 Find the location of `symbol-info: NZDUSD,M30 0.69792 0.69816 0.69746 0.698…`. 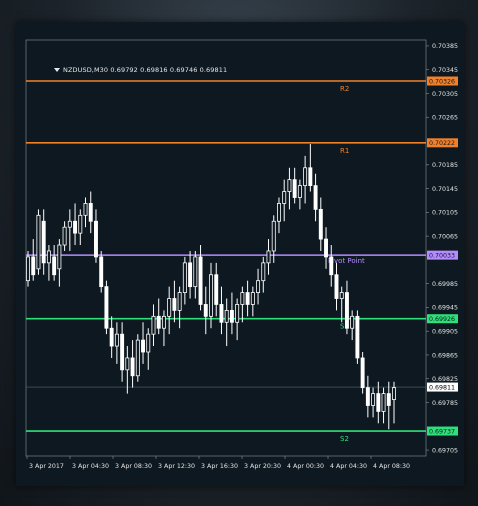

symbol-info: NZDUSD,M30 0.69792 0.69816 0.69746 0.698… is located at coordinates (140, 70).